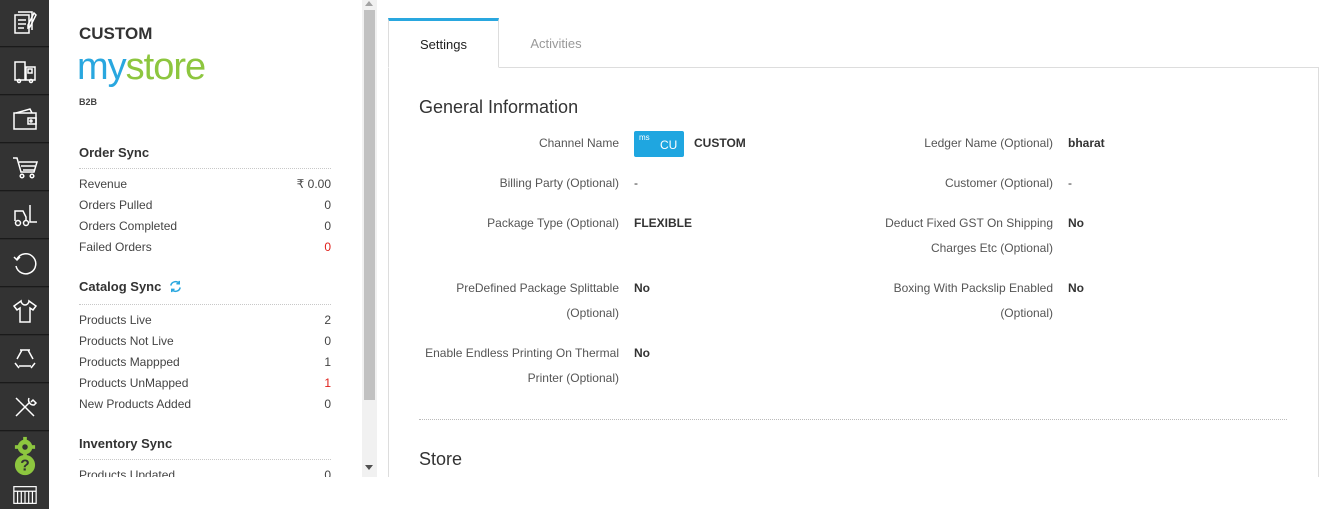 The width and height of the screenshot is (1324, 509). I want to click on endless-printing-label-line2: Printer (Optional), so click(573, 378).